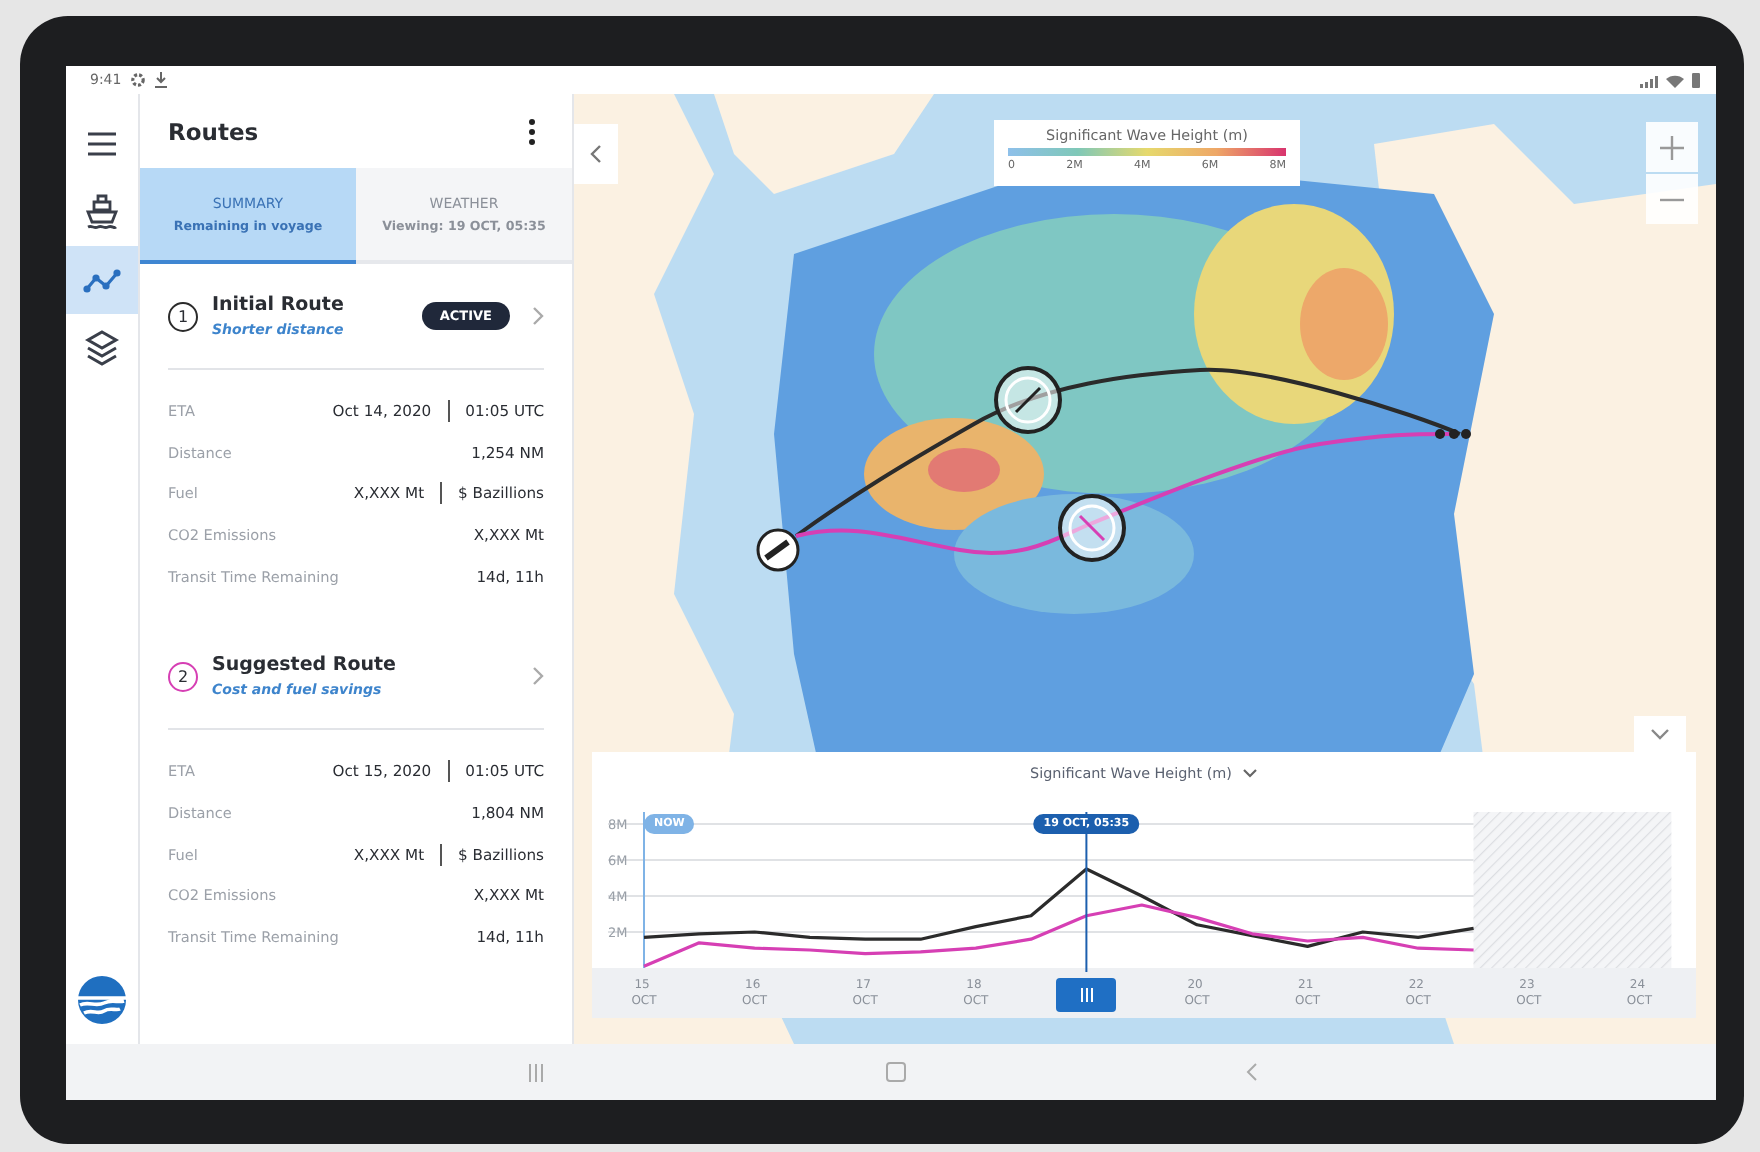 This screenshot has height=1152, width=1760. Describe the element at coordinates (1453, 434) in the screenshot. I see `destination-marker` at that location.